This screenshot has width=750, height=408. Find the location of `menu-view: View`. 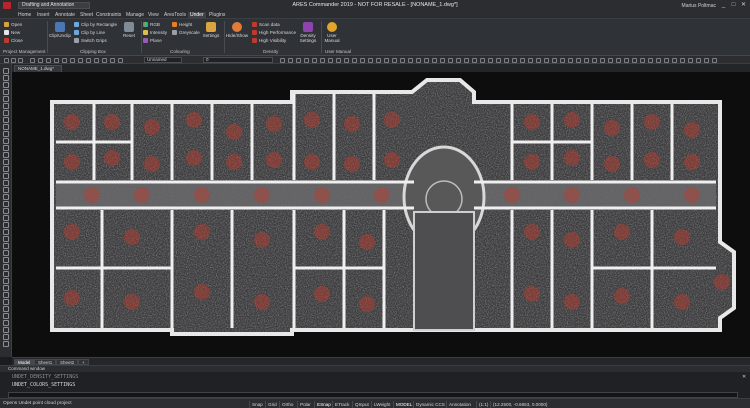

menu-view: View is located at coordinates (153, 15).